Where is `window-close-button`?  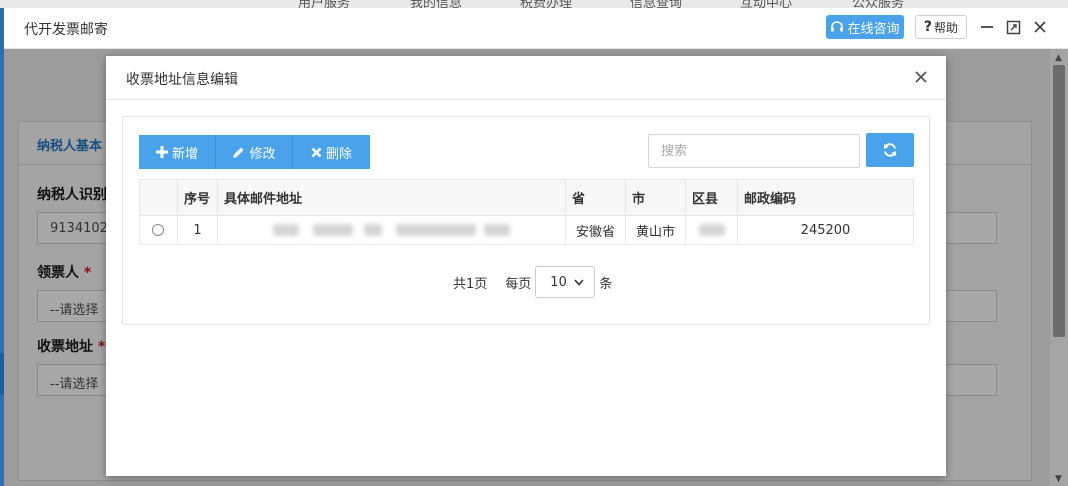 window-close-button is located at coordinates (1040, 27).